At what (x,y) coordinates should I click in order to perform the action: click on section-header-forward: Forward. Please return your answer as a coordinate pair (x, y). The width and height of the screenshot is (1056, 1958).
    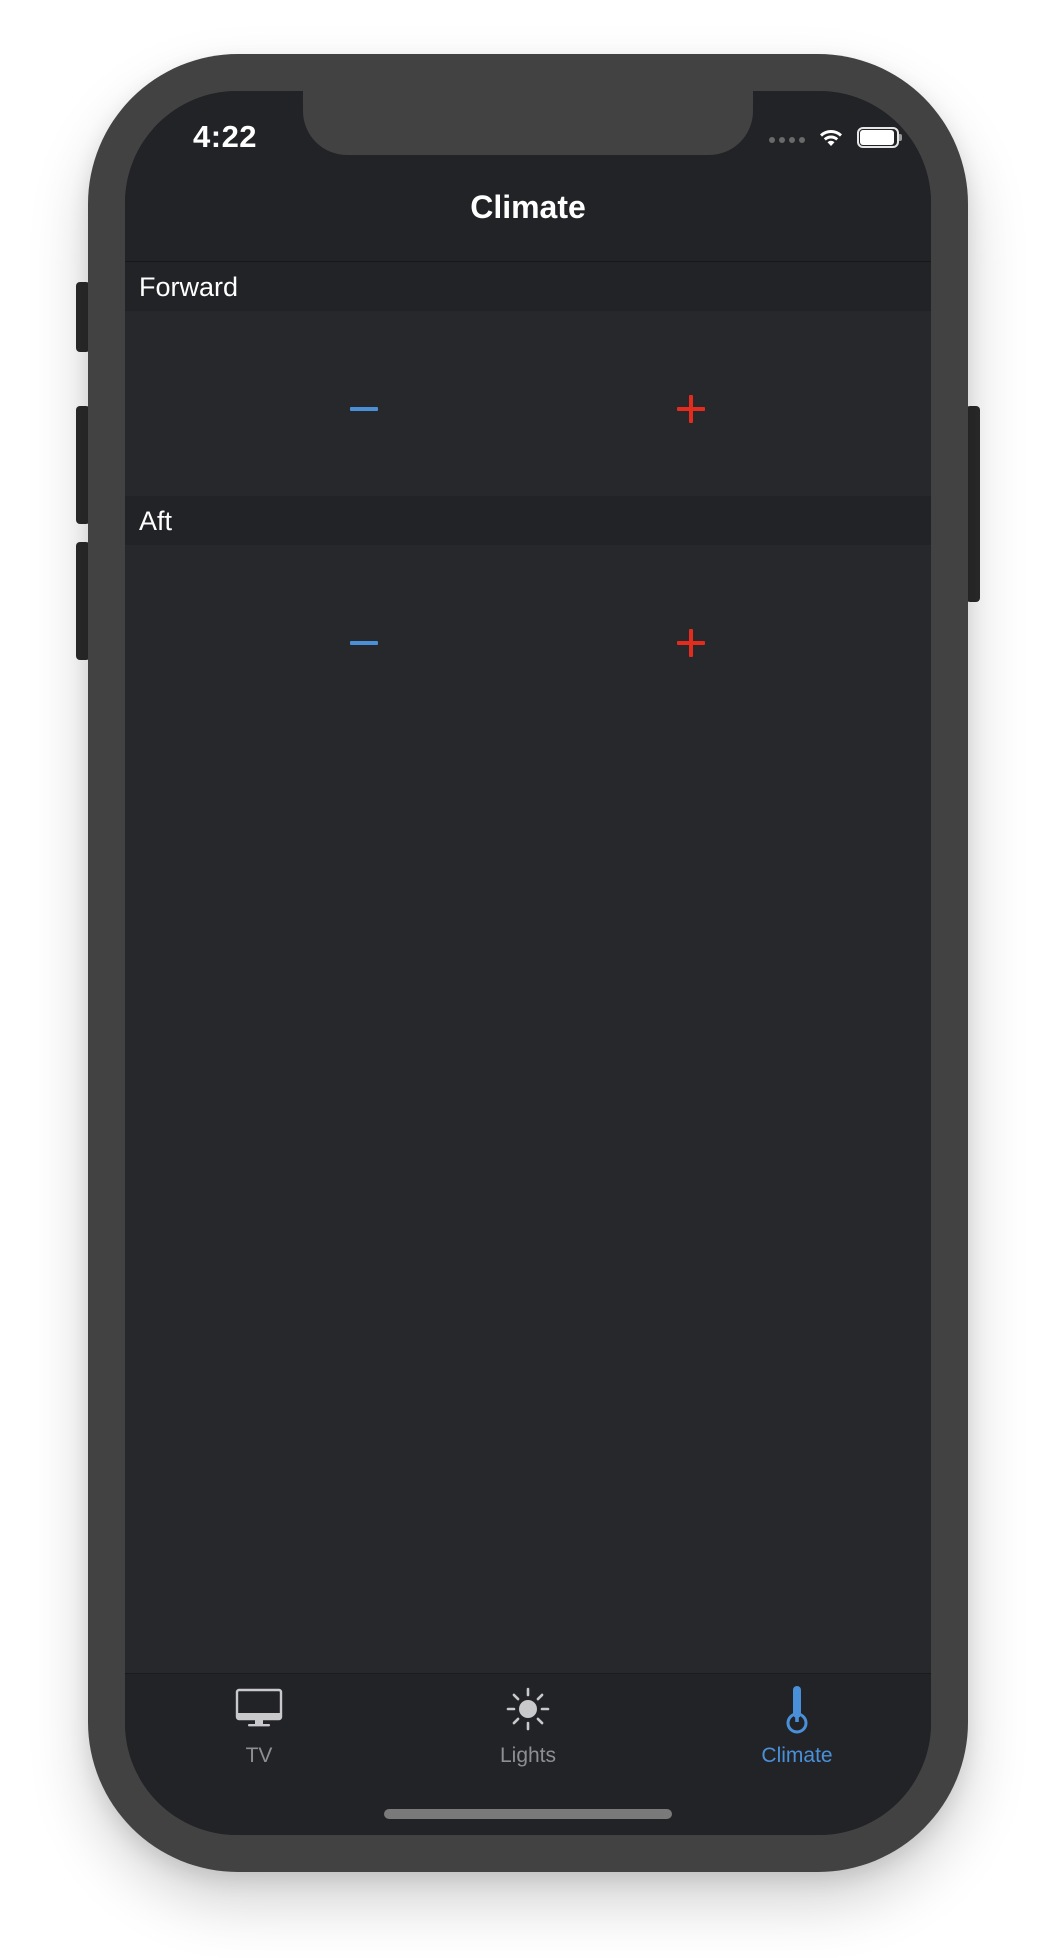
    Looking at the image, I should click on (528, 286).